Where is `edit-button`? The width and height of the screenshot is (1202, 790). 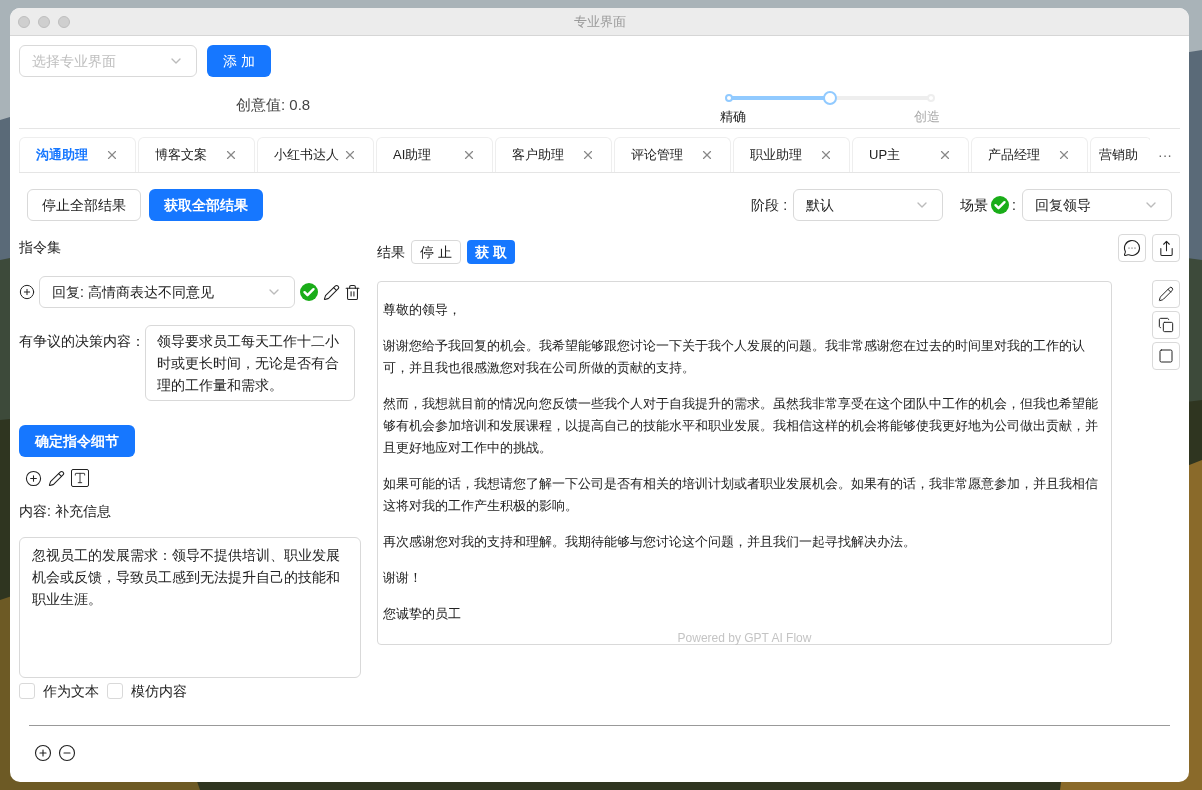 edit-button is located at coordinates (1166, 294).